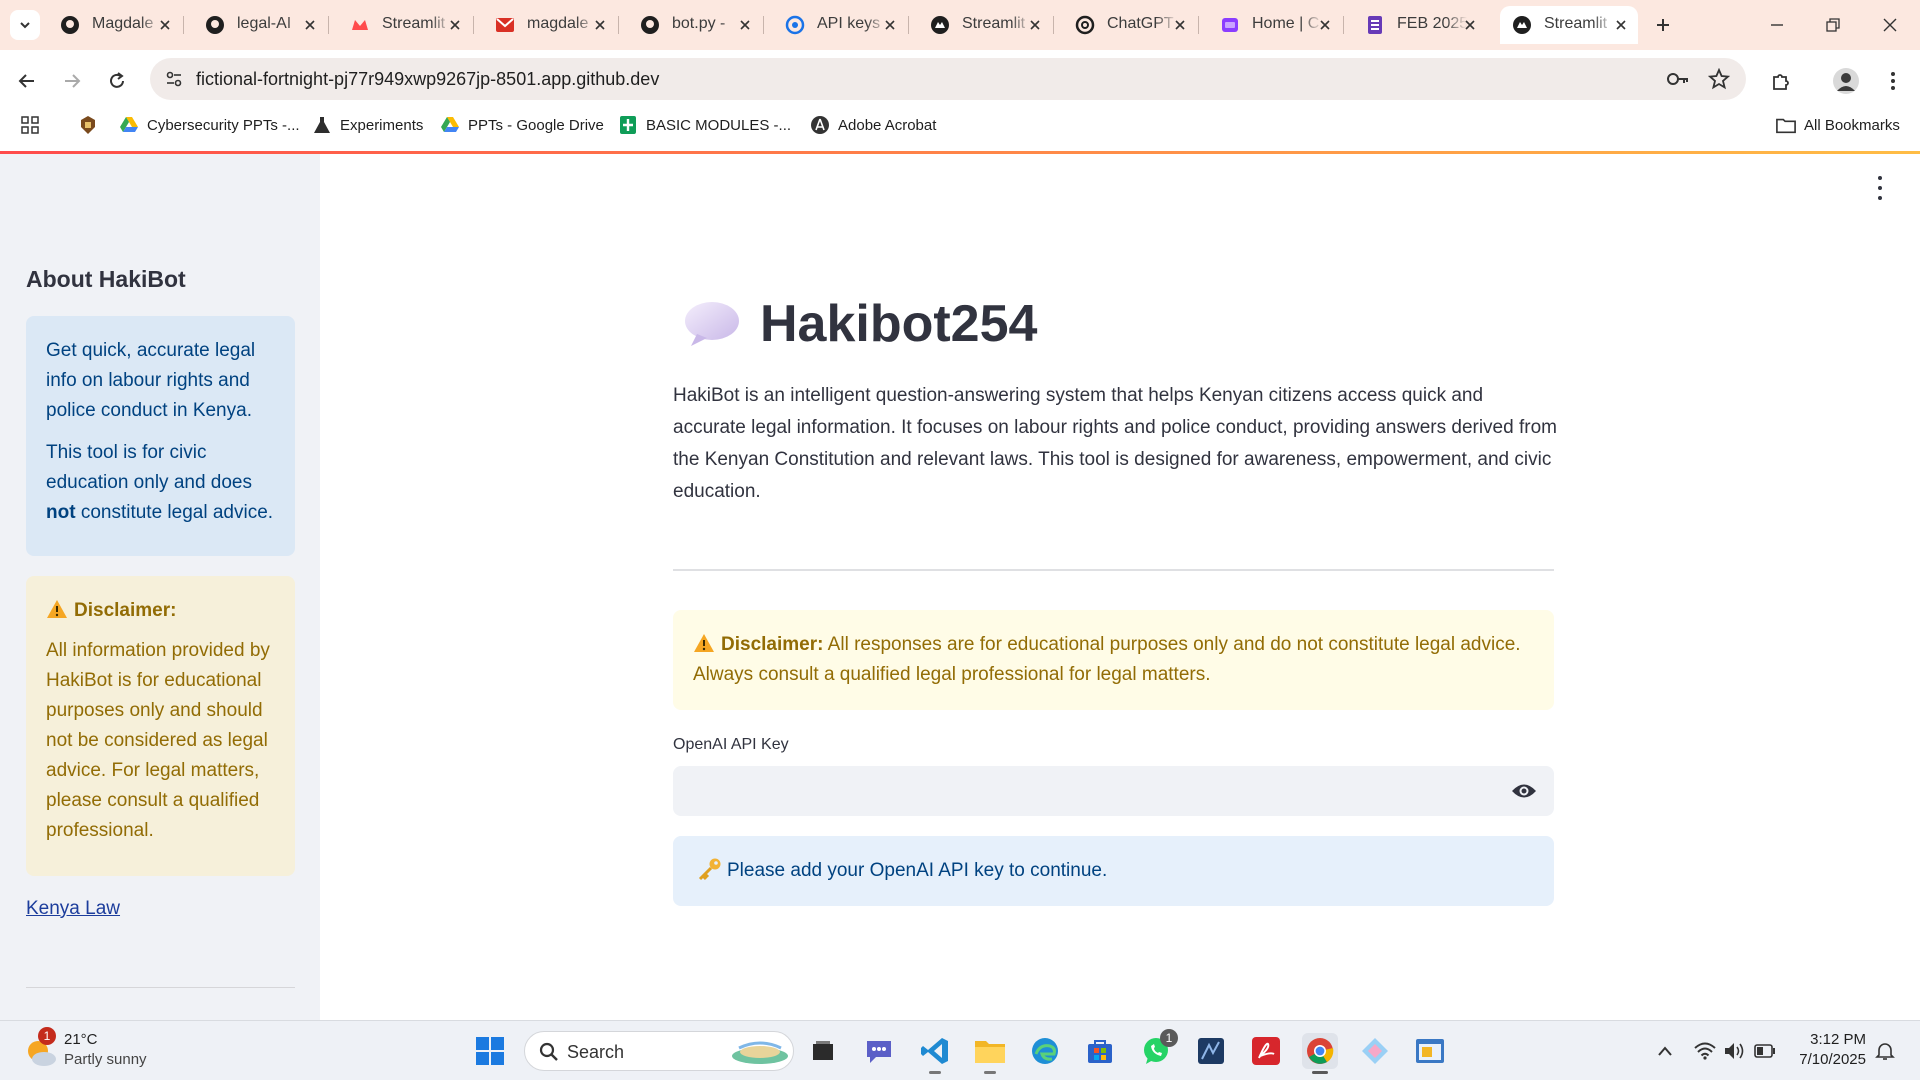 Image resolution: width=1920 pixels, height=1080 pixels. I want to click on bookmark-item: Experiments, so click(367, 125).